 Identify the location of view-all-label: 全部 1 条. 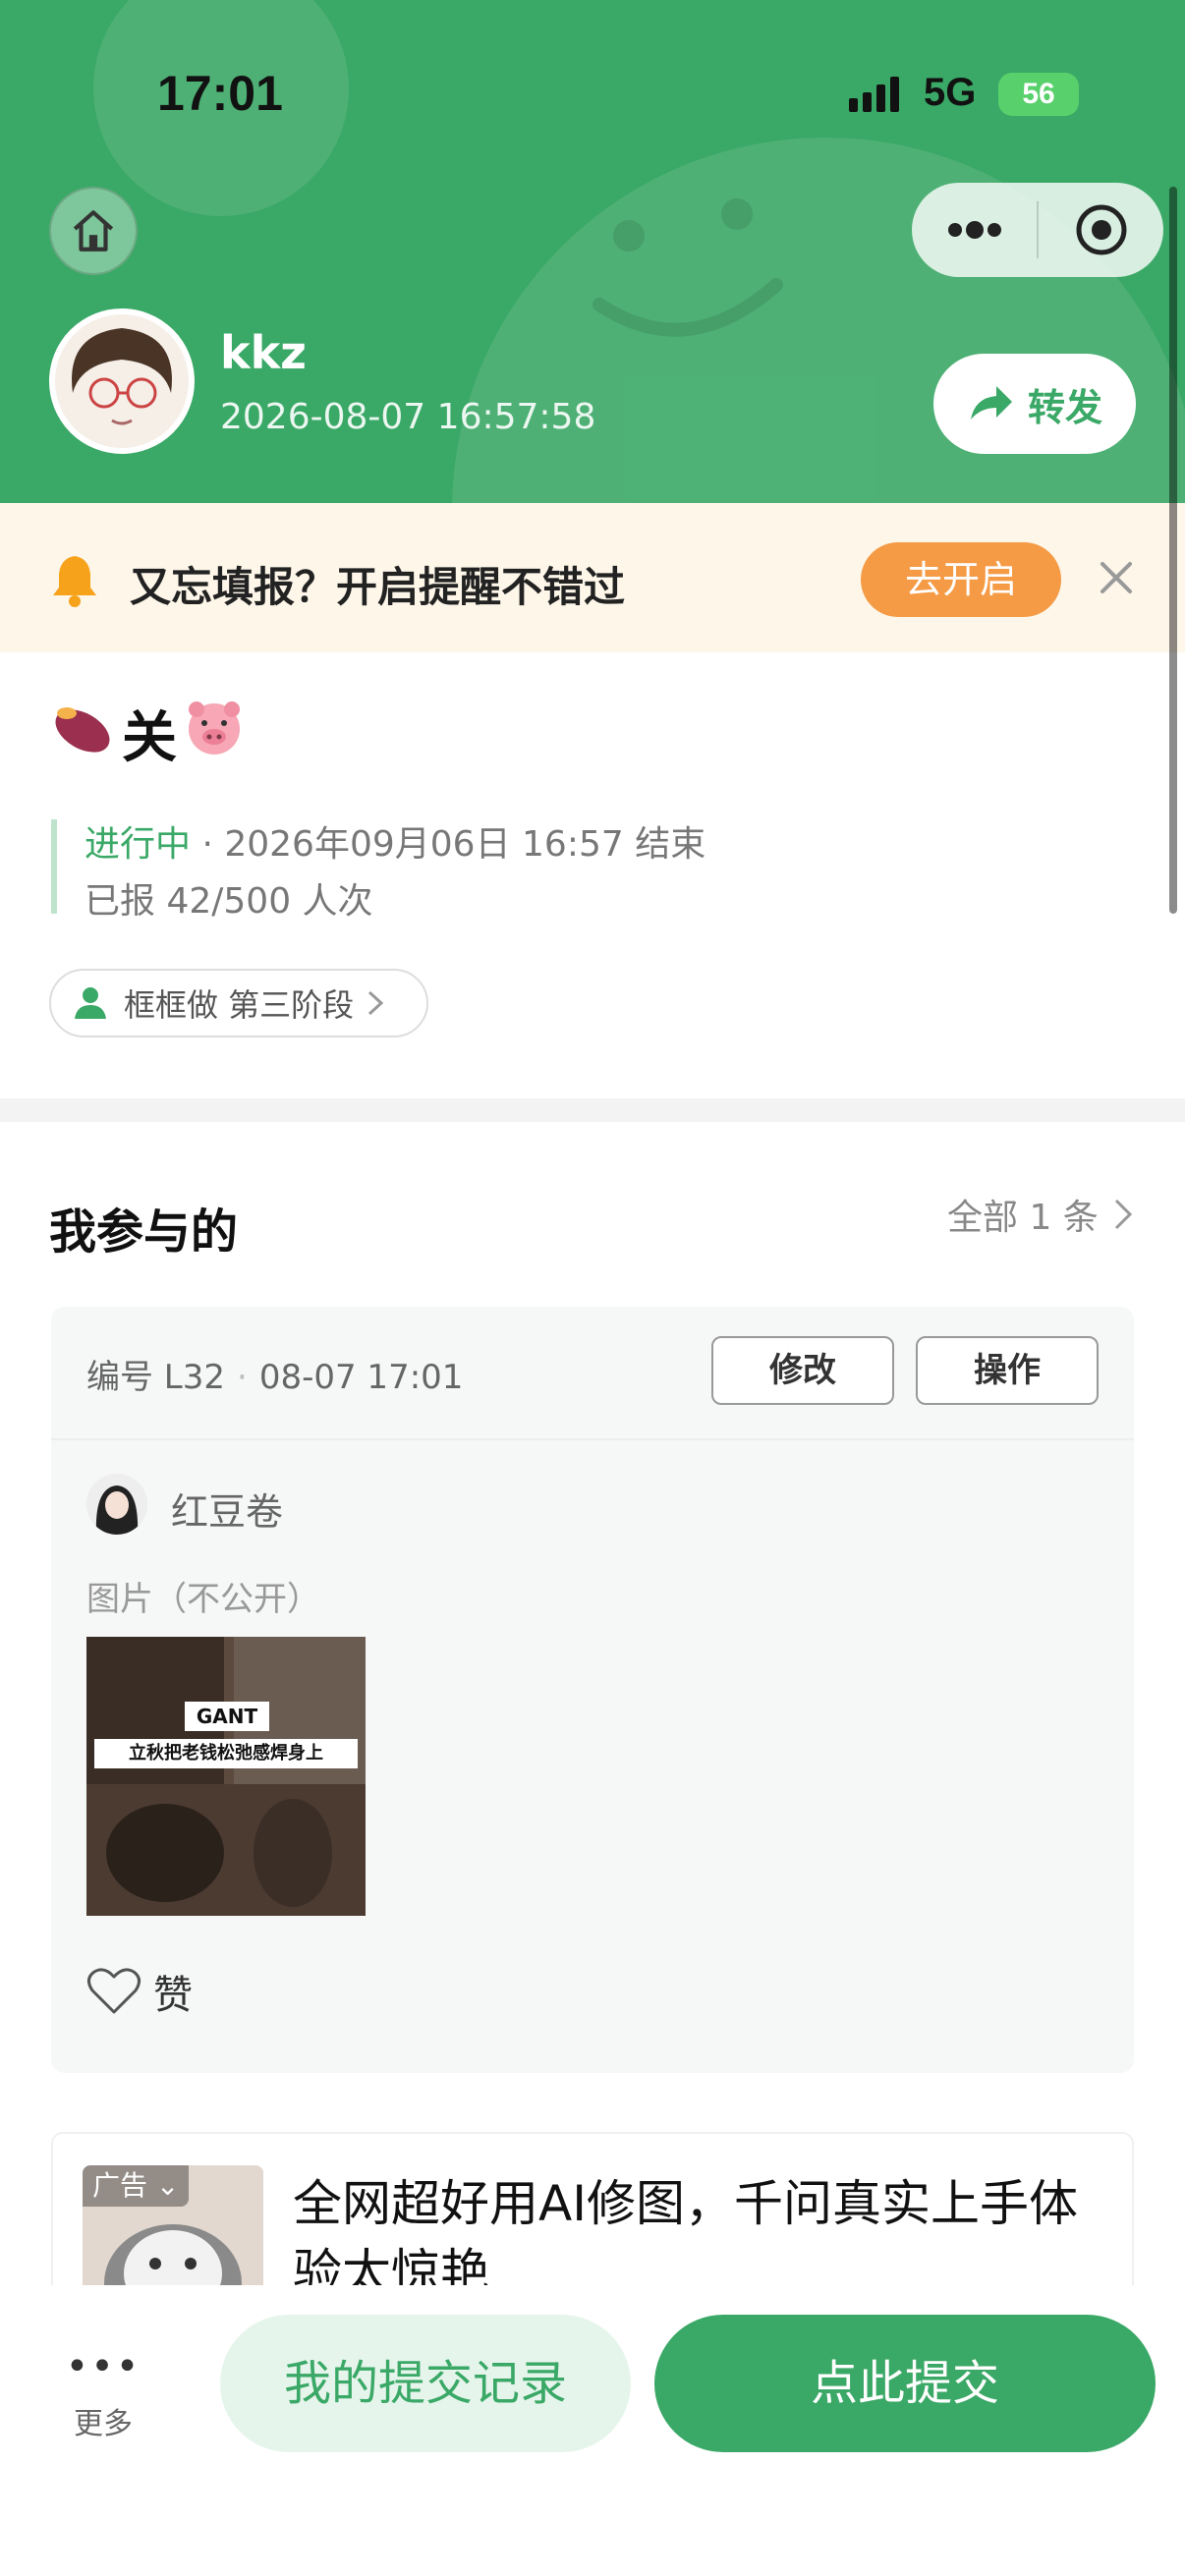
(1023, 1218).